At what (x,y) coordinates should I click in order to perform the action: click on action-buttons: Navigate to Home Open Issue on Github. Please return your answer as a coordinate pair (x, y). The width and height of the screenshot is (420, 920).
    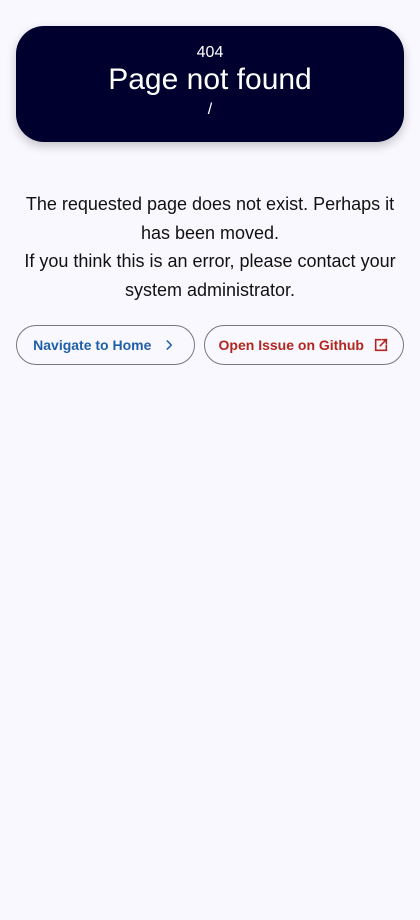
    Looking at the image, I should click on (210, 345).